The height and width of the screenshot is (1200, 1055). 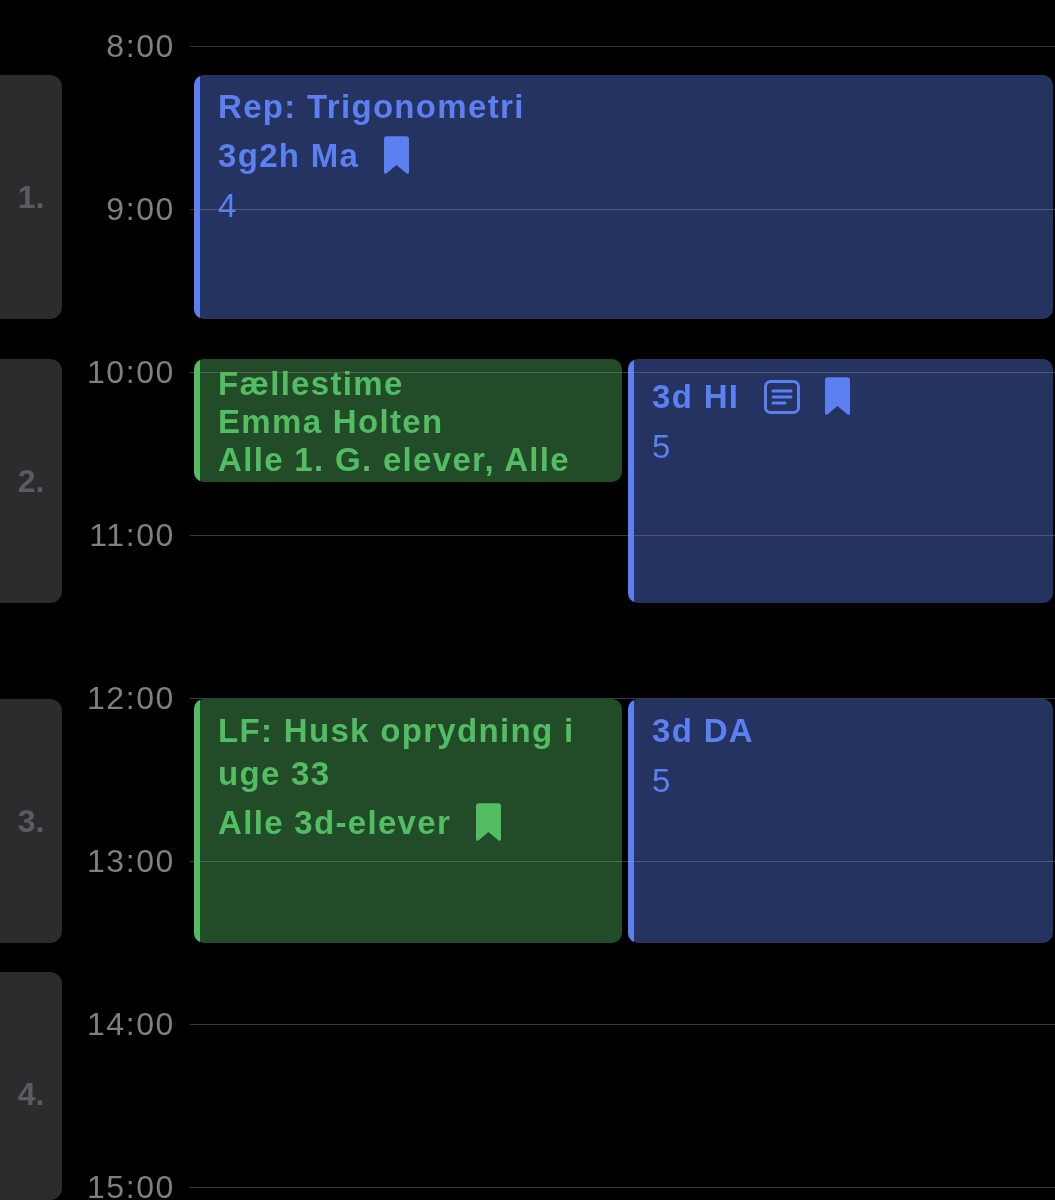 What do you see at coordinates (335, 823) in the screenshot?
I see `event-text: Alle 3d-elever` at bounding box center [335, 823].